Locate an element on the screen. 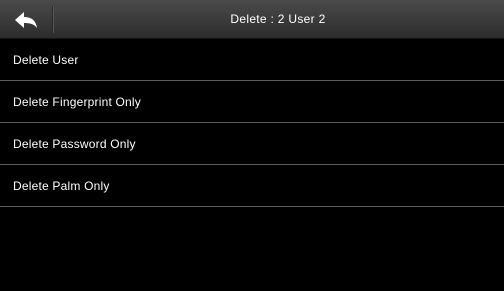 This screenshot has width=504, height=291. delete-fingerprint-only-item: Delete Fingerprint Only is located at coordinates (252, 102).